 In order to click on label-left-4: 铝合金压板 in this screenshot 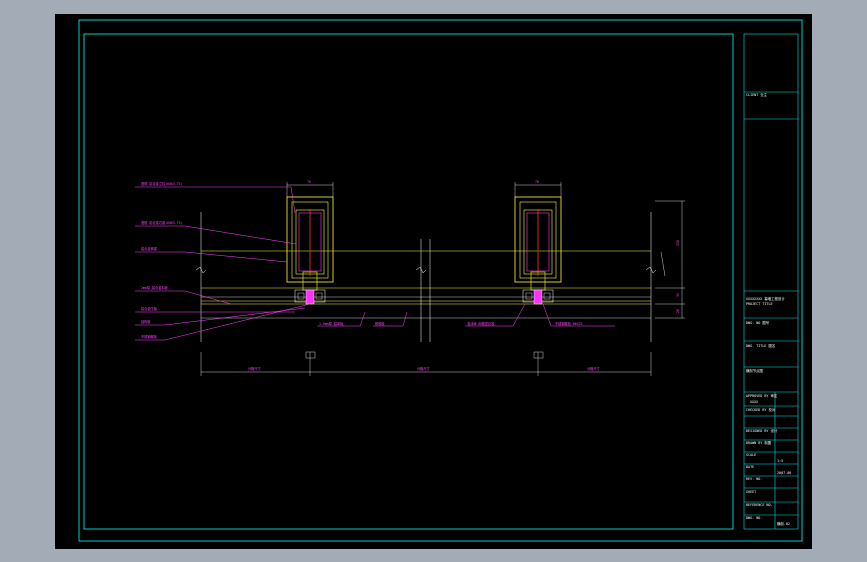, I will do `click(149, 308)`.